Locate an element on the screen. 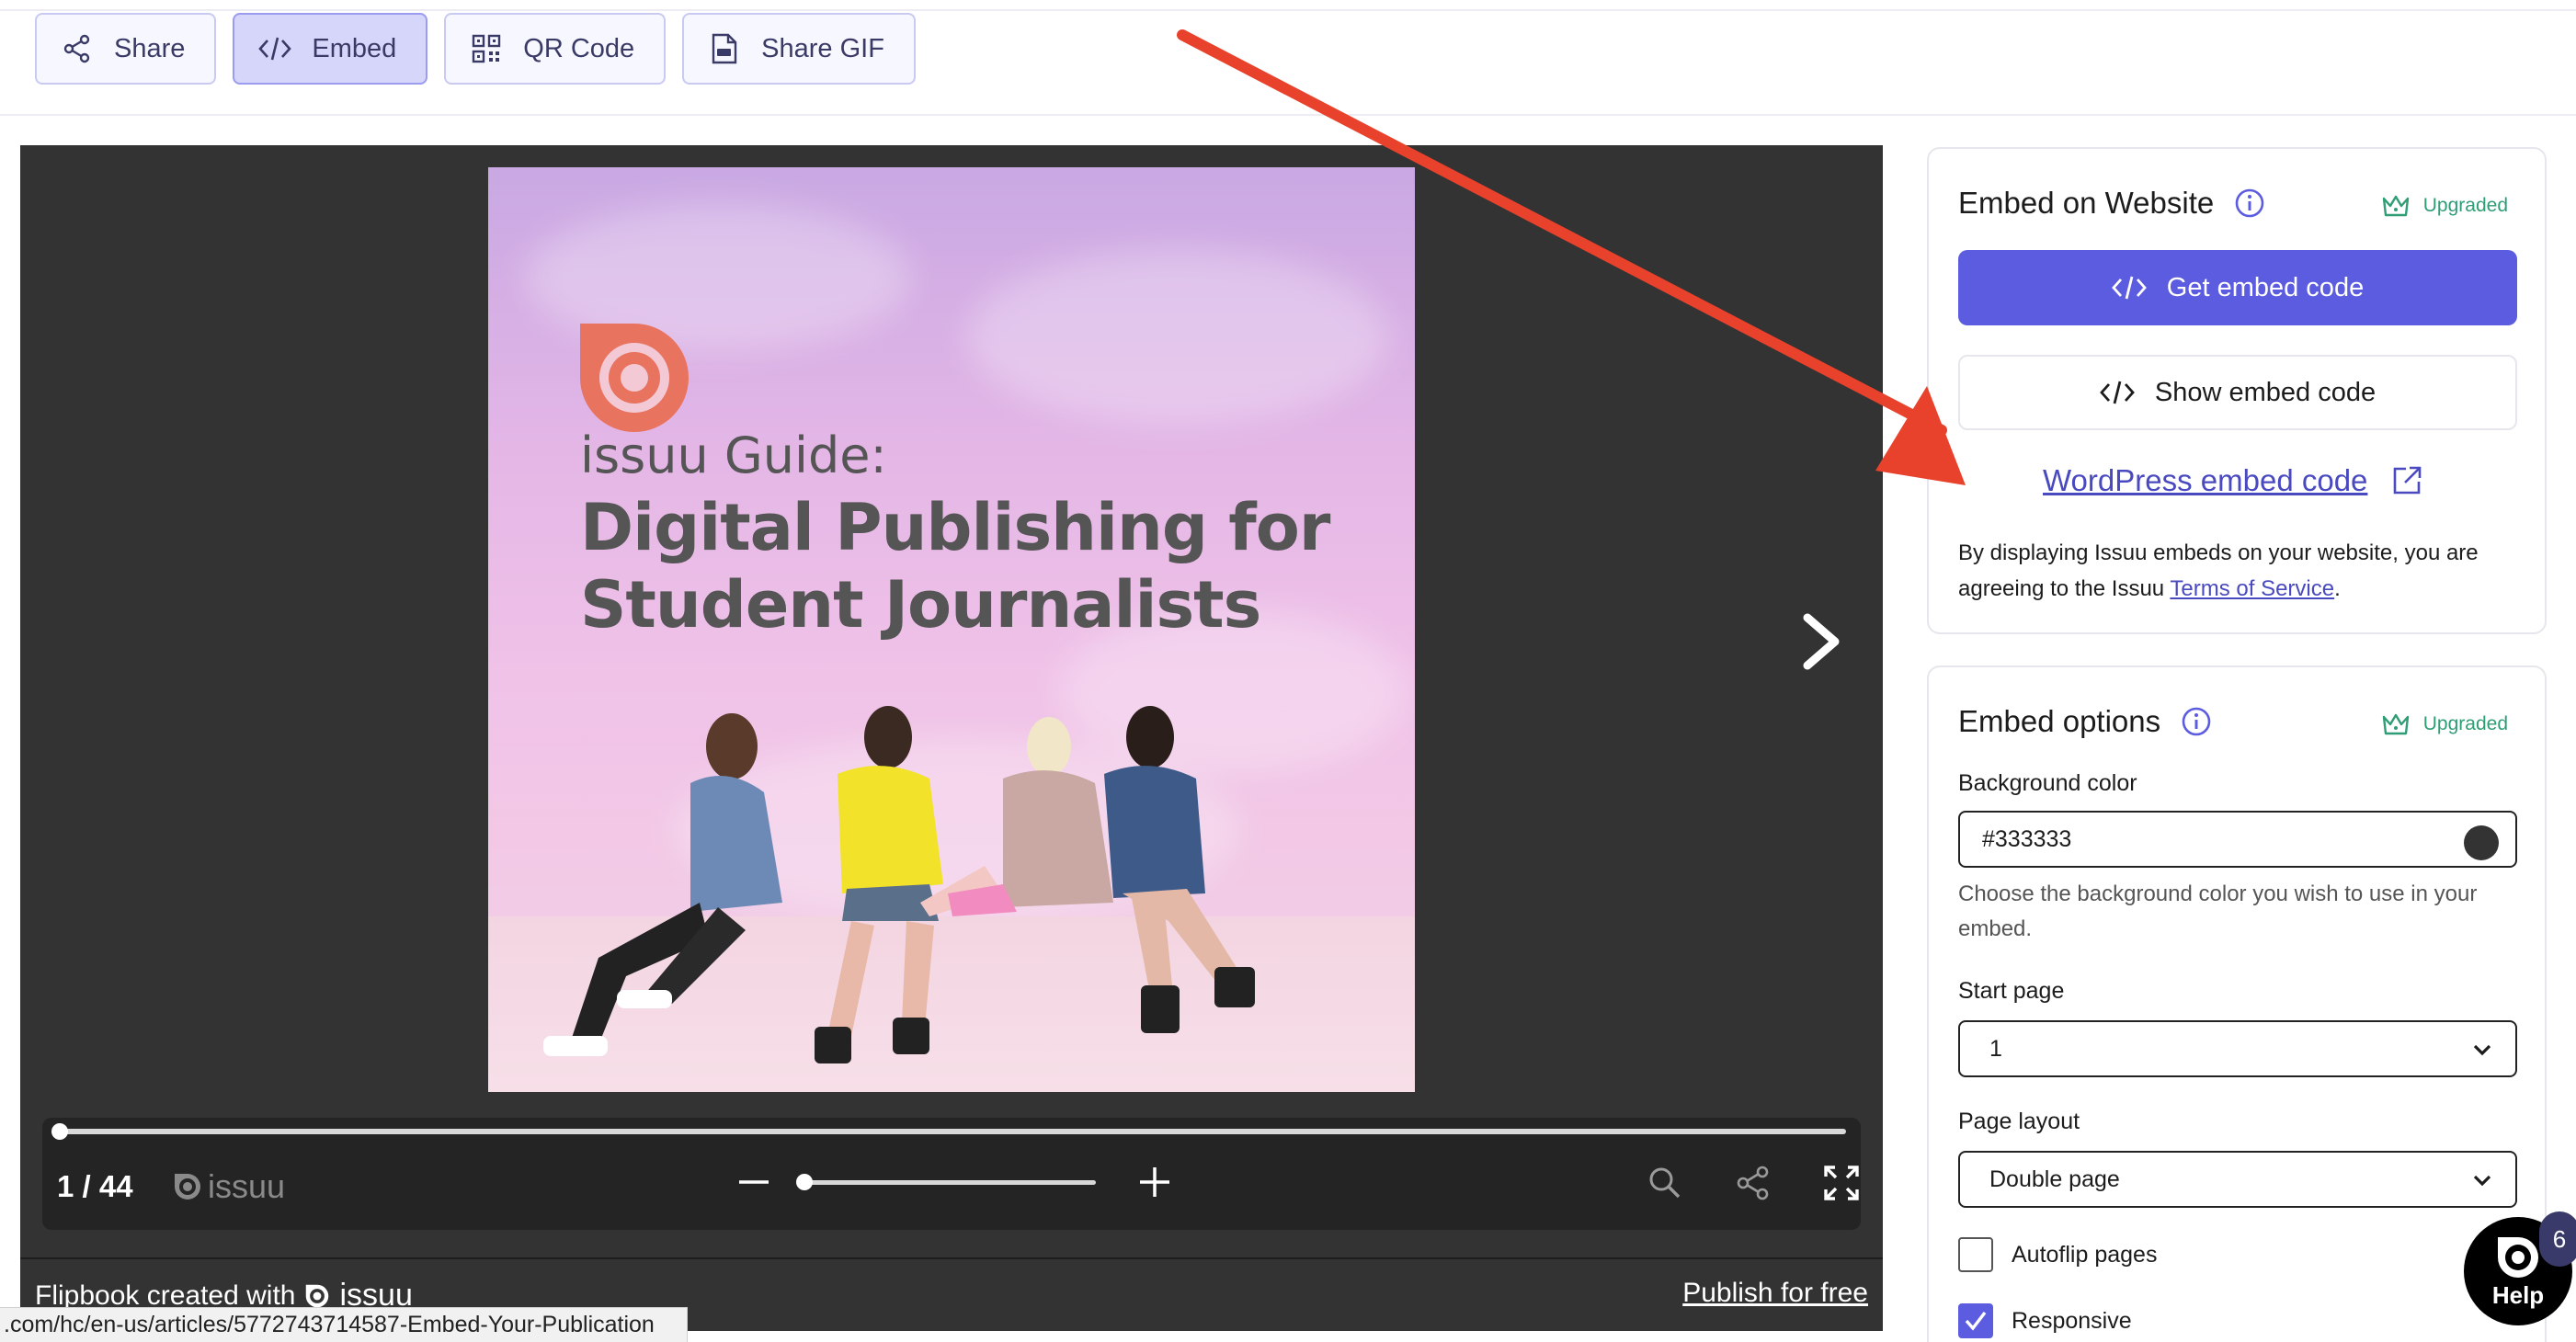 This screenshot has width=2576, height=1342. external-link-icon is located at coordinates (2408, 480).